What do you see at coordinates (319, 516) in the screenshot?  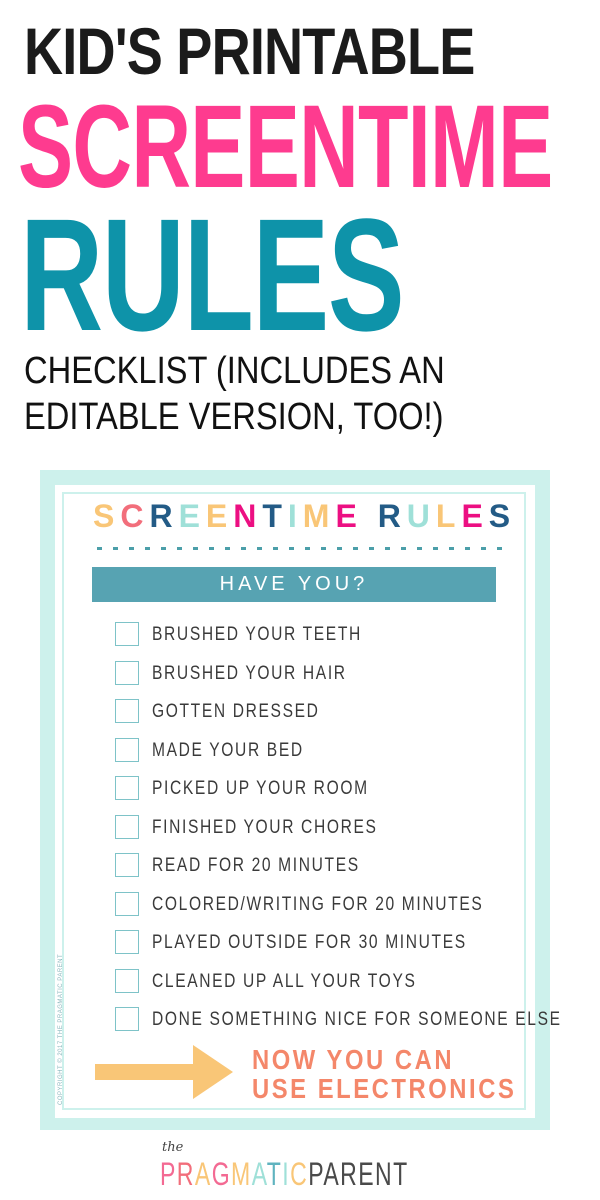 I see `title-letter: M` at bounding box center [319, 516].